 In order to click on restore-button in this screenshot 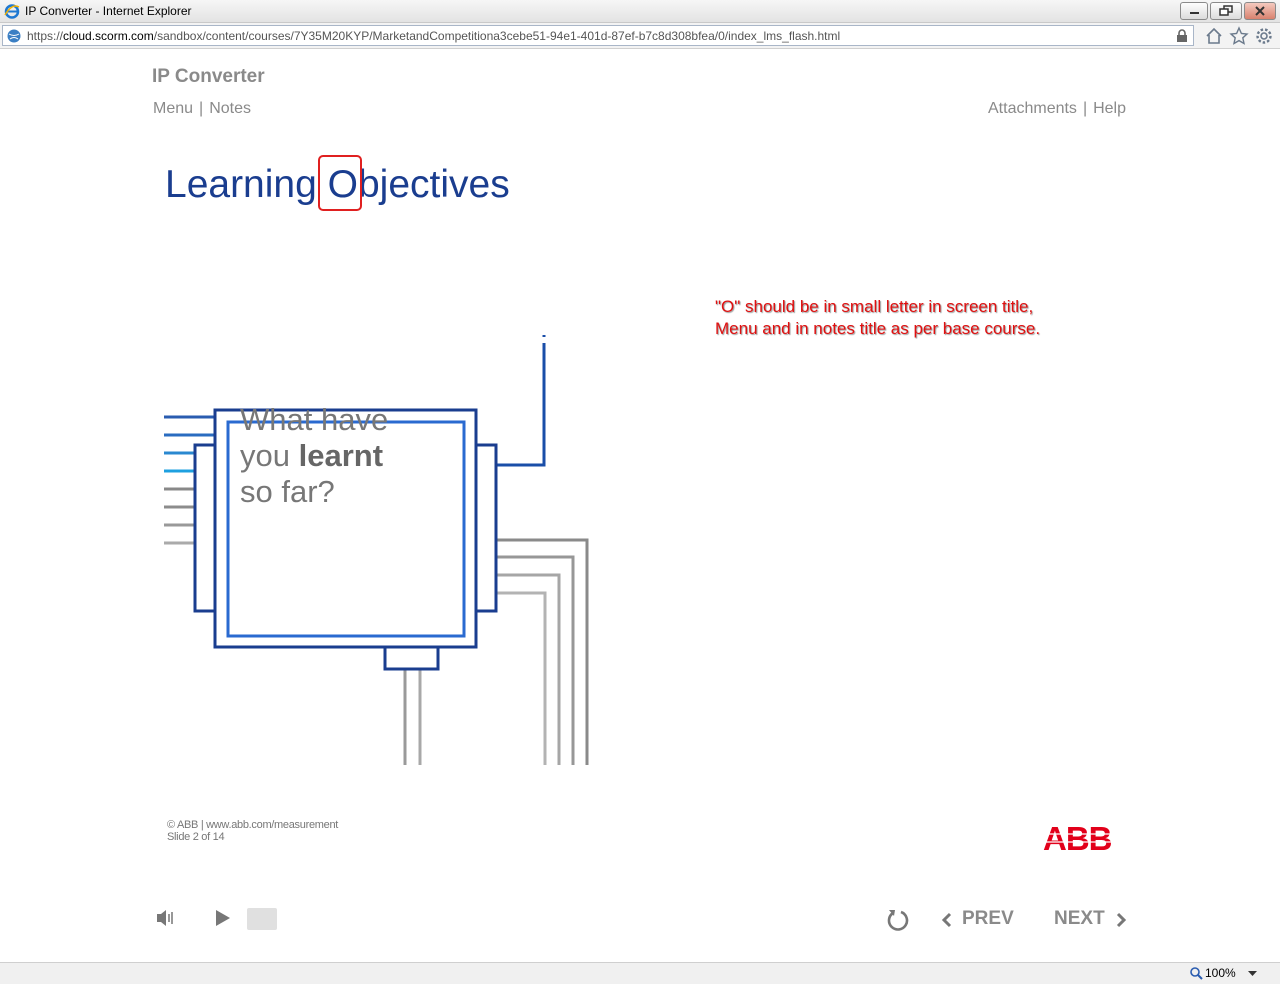, I will do `click(1226, 11)`.